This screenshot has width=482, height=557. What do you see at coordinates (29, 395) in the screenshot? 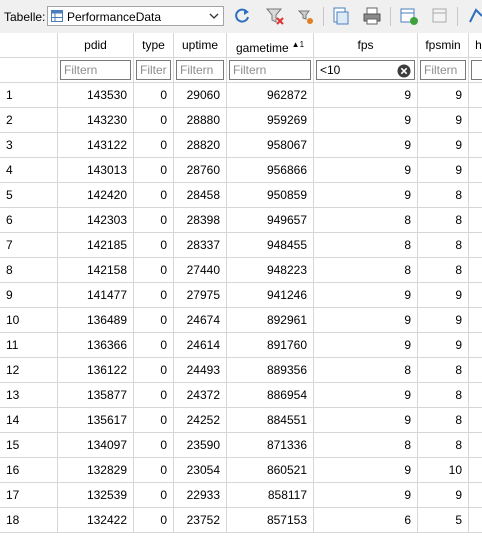
I see `row-number: 13` at bounding box center [29, 395].